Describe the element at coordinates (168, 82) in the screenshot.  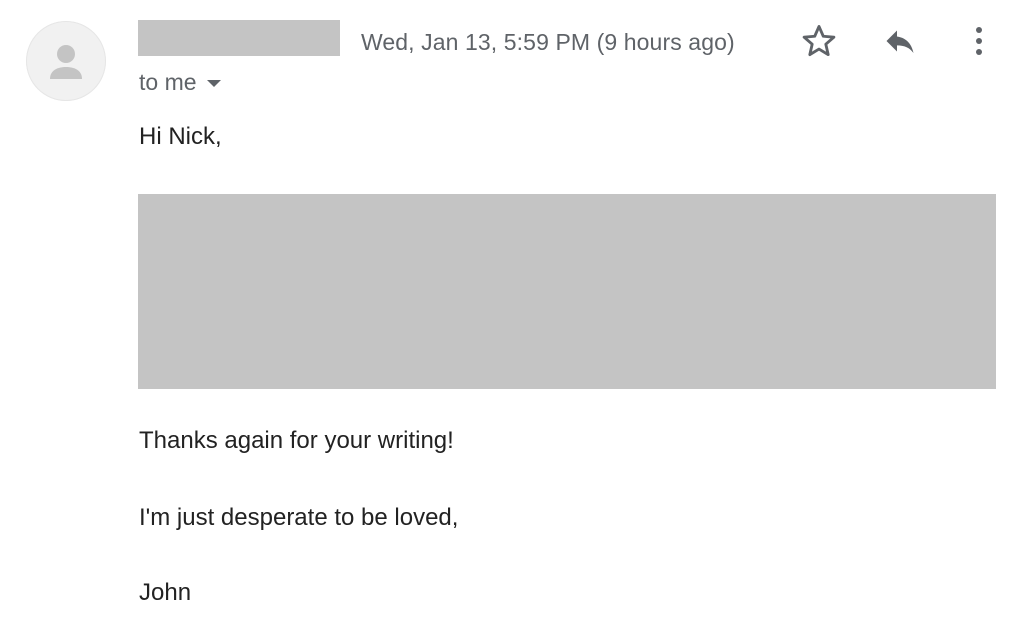
I see `recipient-label: to me` at that location.